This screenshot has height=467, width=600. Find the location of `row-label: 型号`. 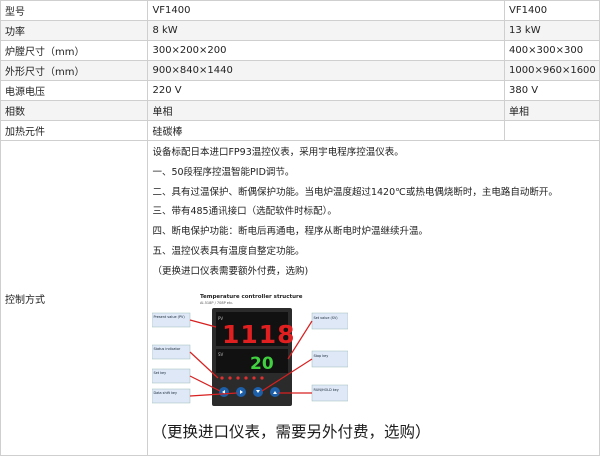

row-label: 型号 is located at coordinates (74, 10).